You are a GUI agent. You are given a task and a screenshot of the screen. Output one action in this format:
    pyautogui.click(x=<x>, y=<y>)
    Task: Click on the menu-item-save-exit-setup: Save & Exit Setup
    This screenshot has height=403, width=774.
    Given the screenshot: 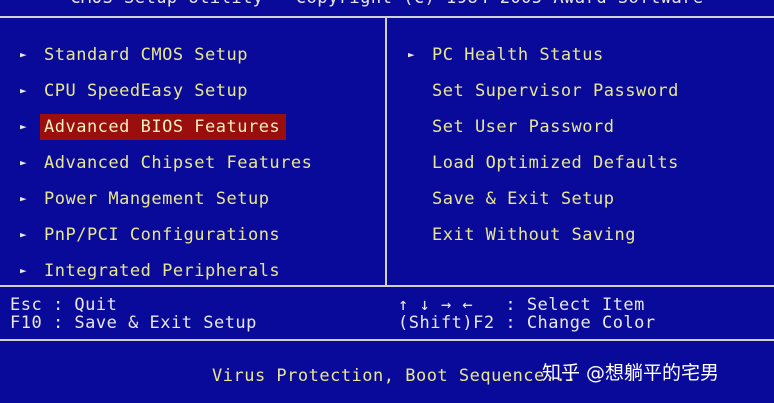 What is the action you would take?
    pyautogui.click(x=514, y=199)
    